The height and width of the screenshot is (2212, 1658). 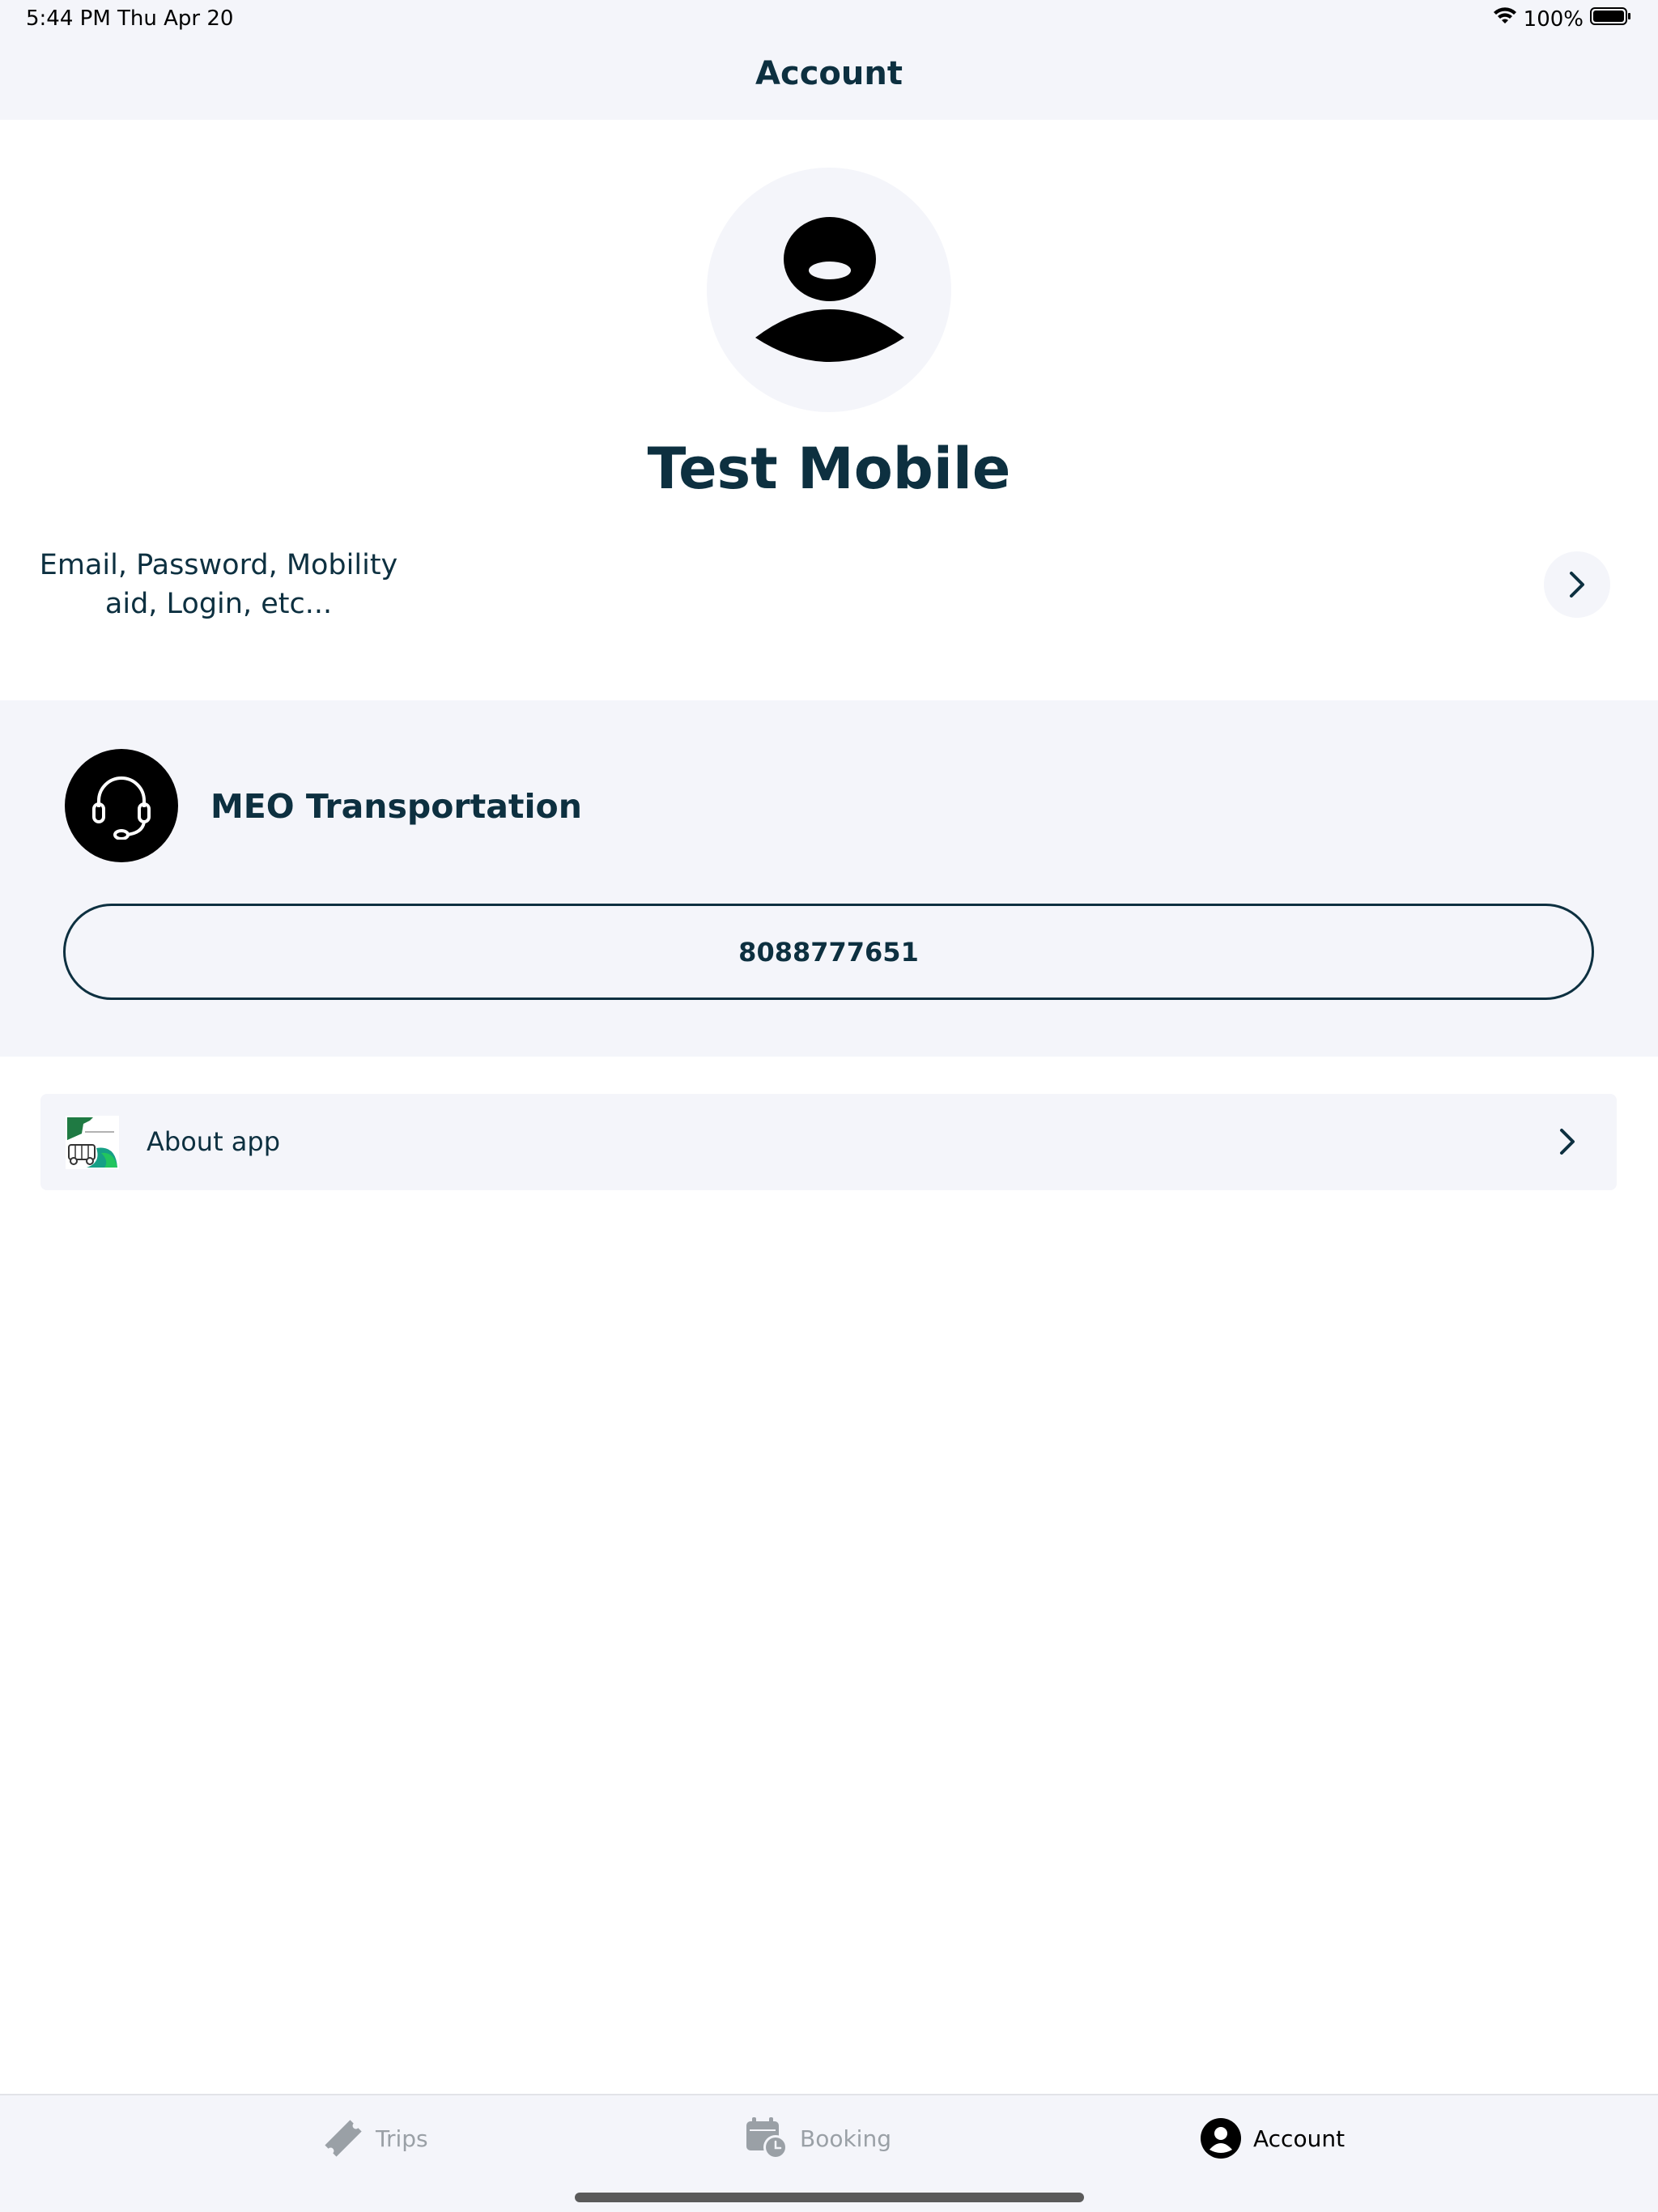 I want to click on headset-badge, so click(x=121, y=806).